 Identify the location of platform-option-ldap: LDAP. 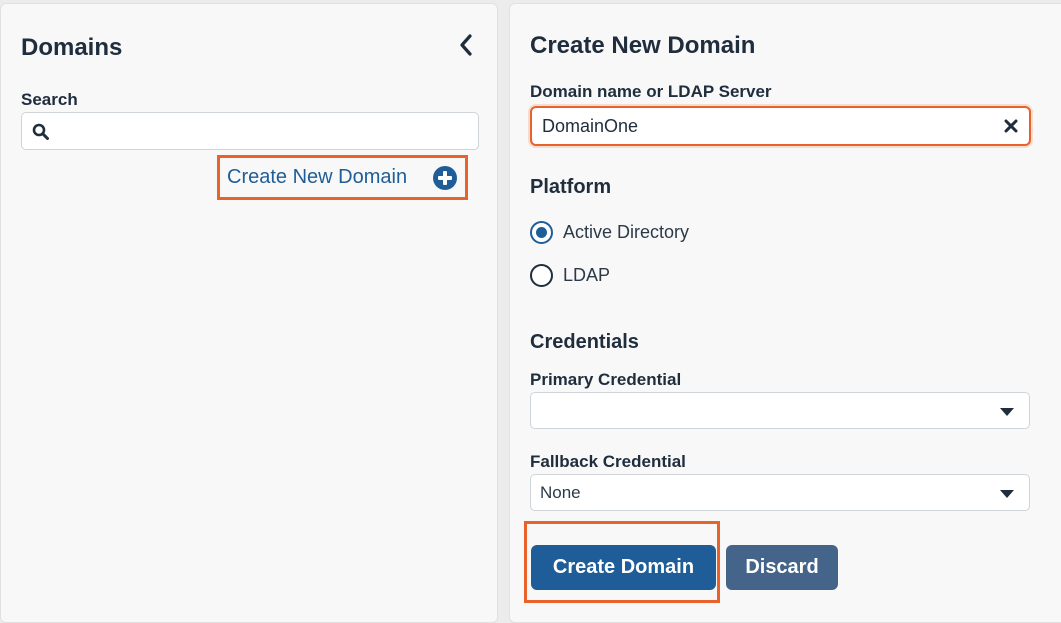
(570, 275).